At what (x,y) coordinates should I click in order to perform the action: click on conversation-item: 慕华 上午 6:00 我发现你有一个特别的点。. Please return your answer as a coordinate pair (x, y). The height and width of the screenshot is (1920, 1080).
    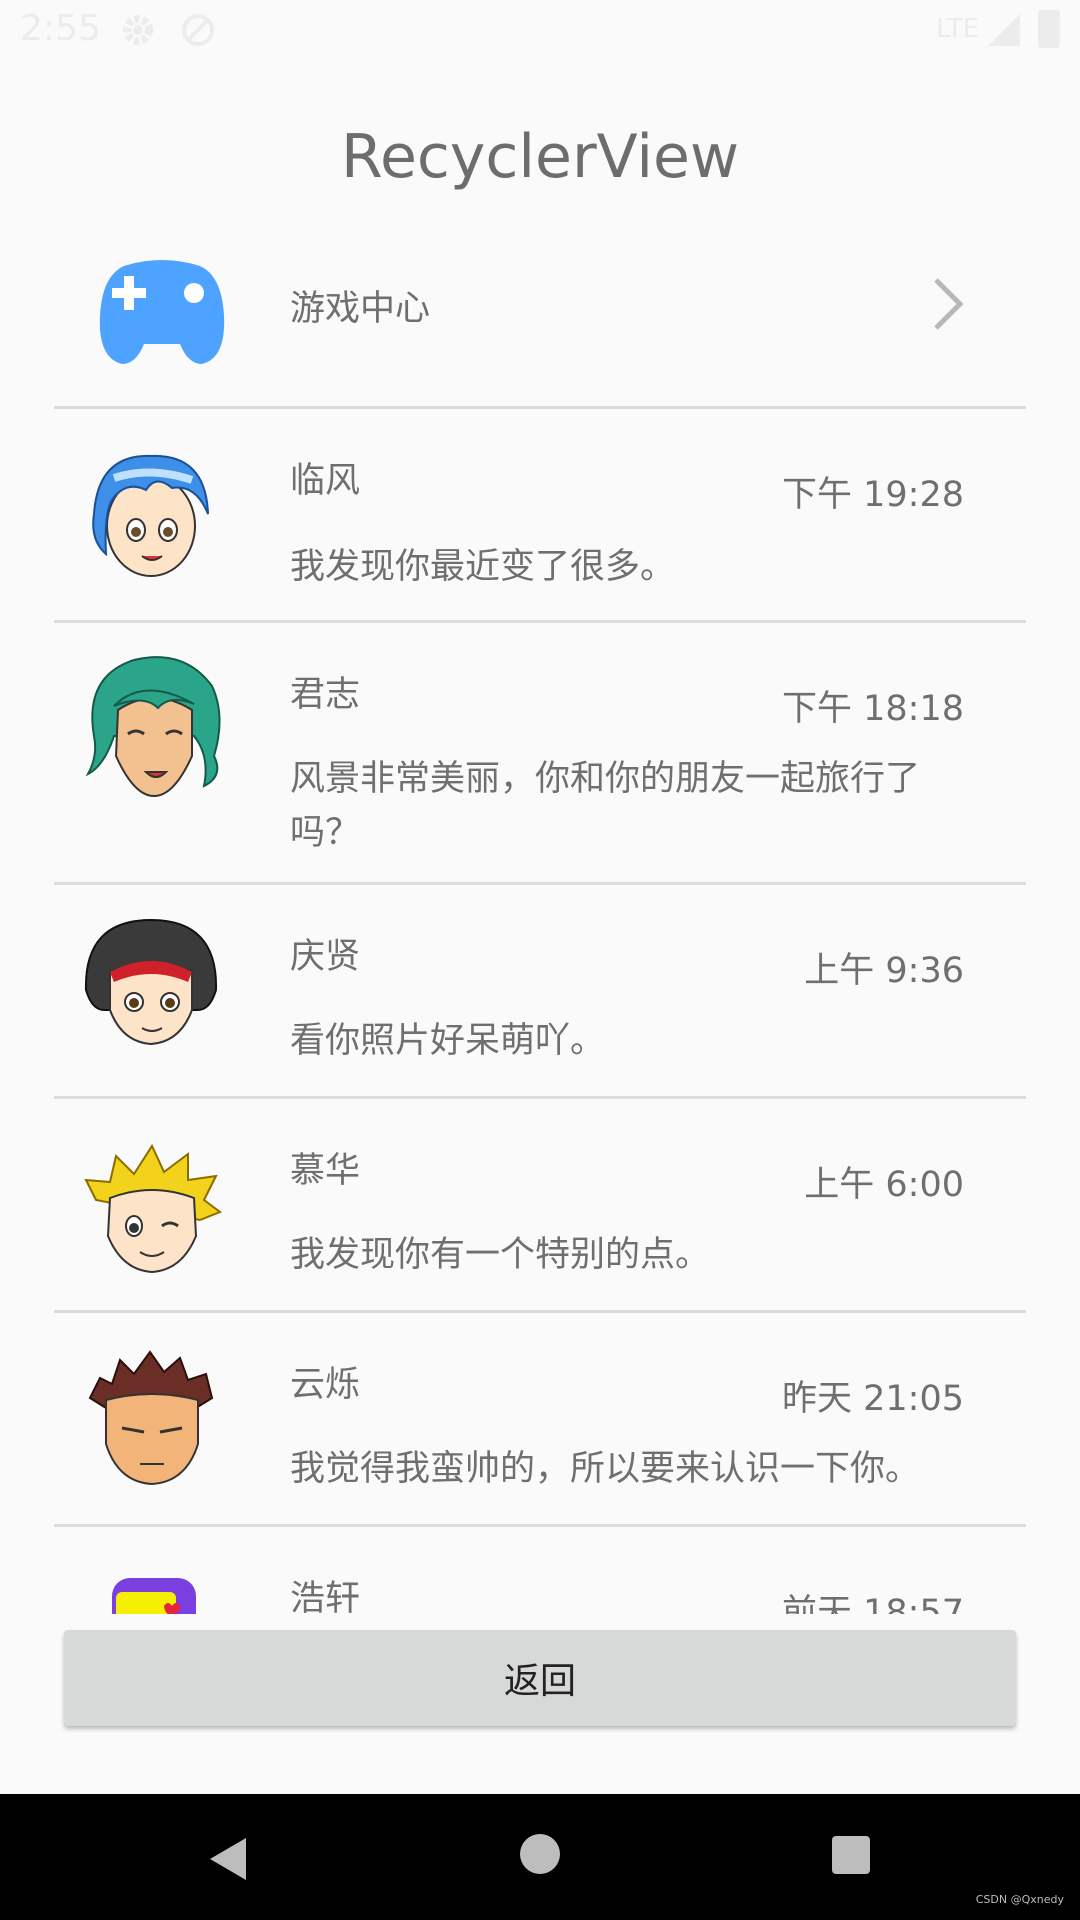
    Looking at the image, I should click on (540, 1205).